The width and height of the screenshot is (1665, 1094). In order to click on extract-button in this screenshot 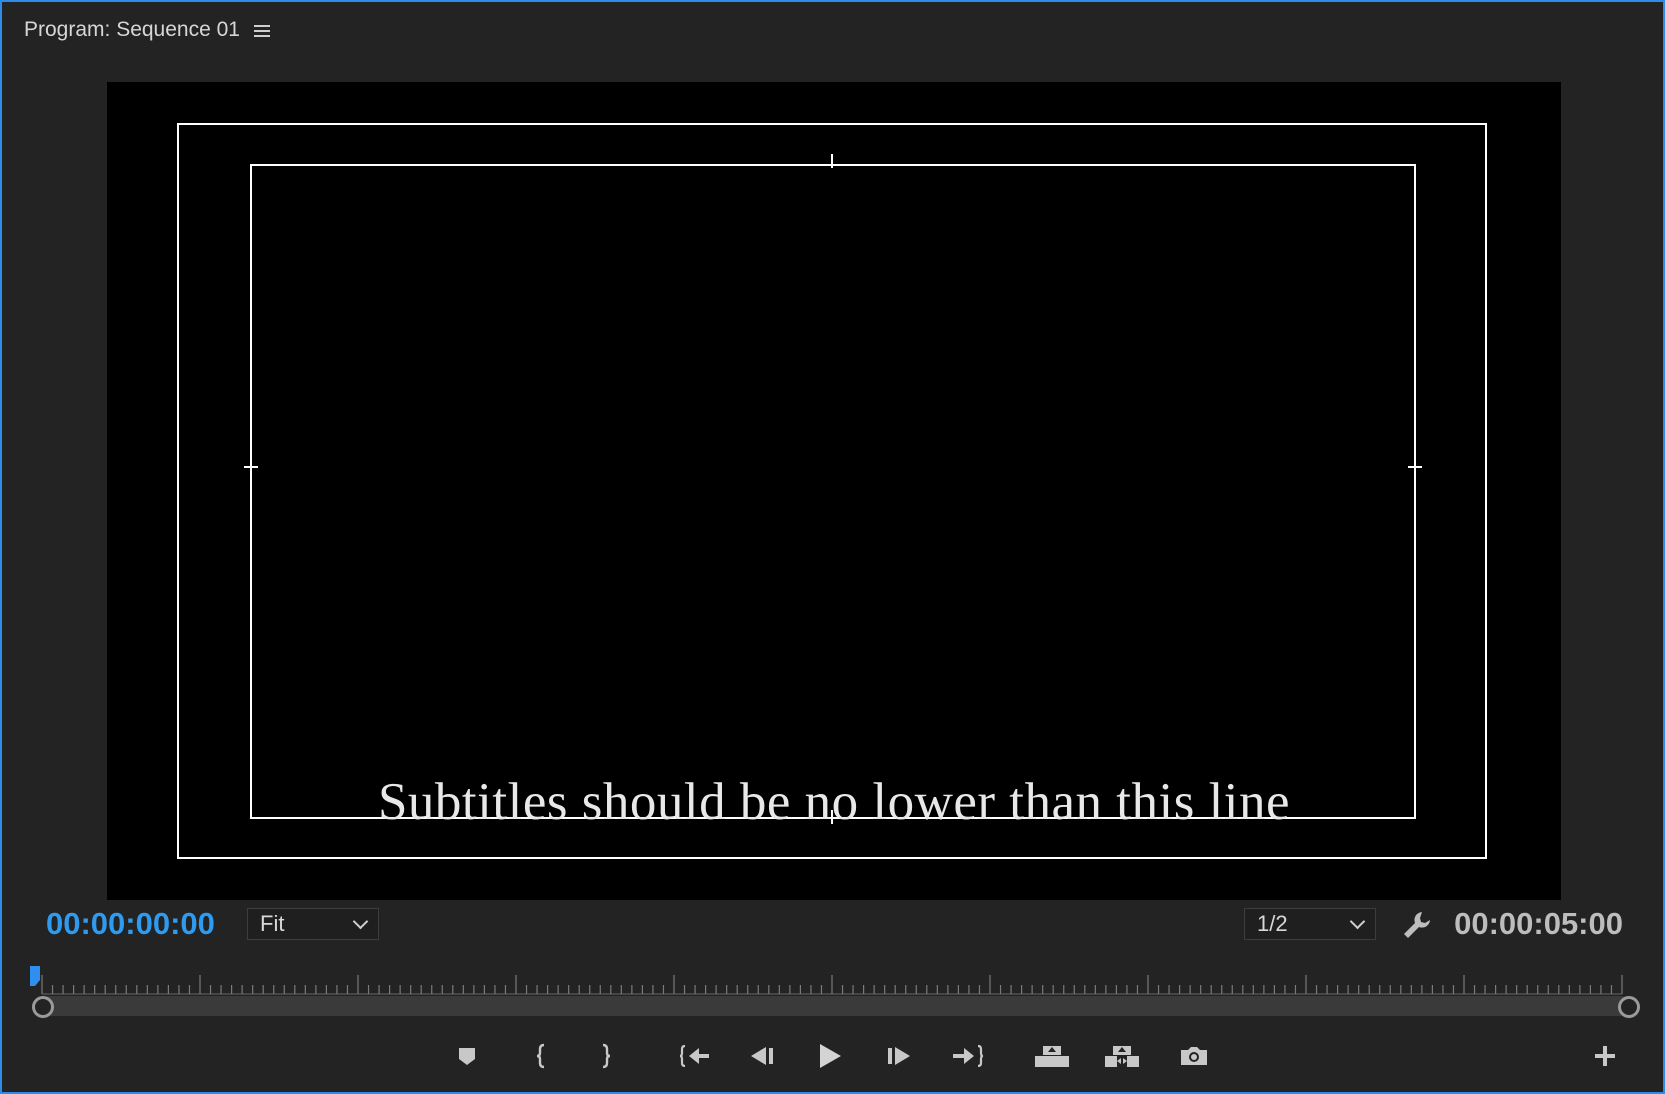, I will do `click(1122, 1056)`.